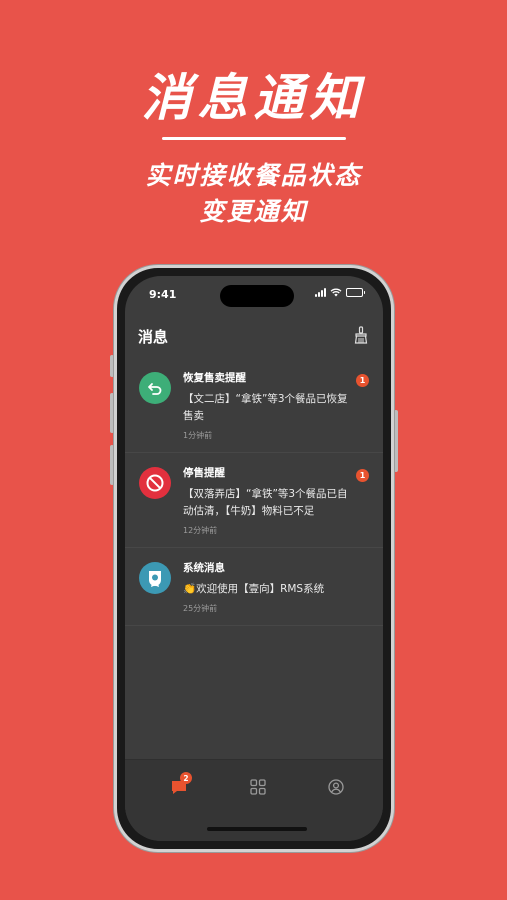 The height and width of the screenshot is (900, 507). I want to click on system-medal-icon, so click(155, 578).